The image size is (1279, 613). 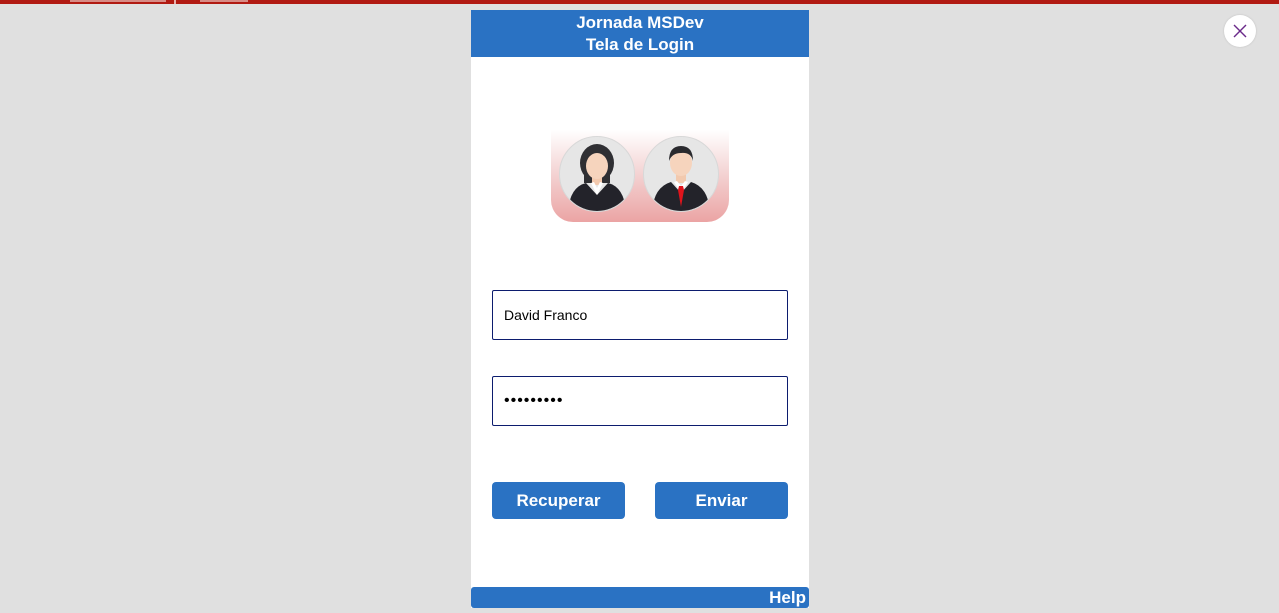 What do you see at coordinates (175, 2) in the screenshot?
I see `logo-divider` at bounding box center [175, 2].